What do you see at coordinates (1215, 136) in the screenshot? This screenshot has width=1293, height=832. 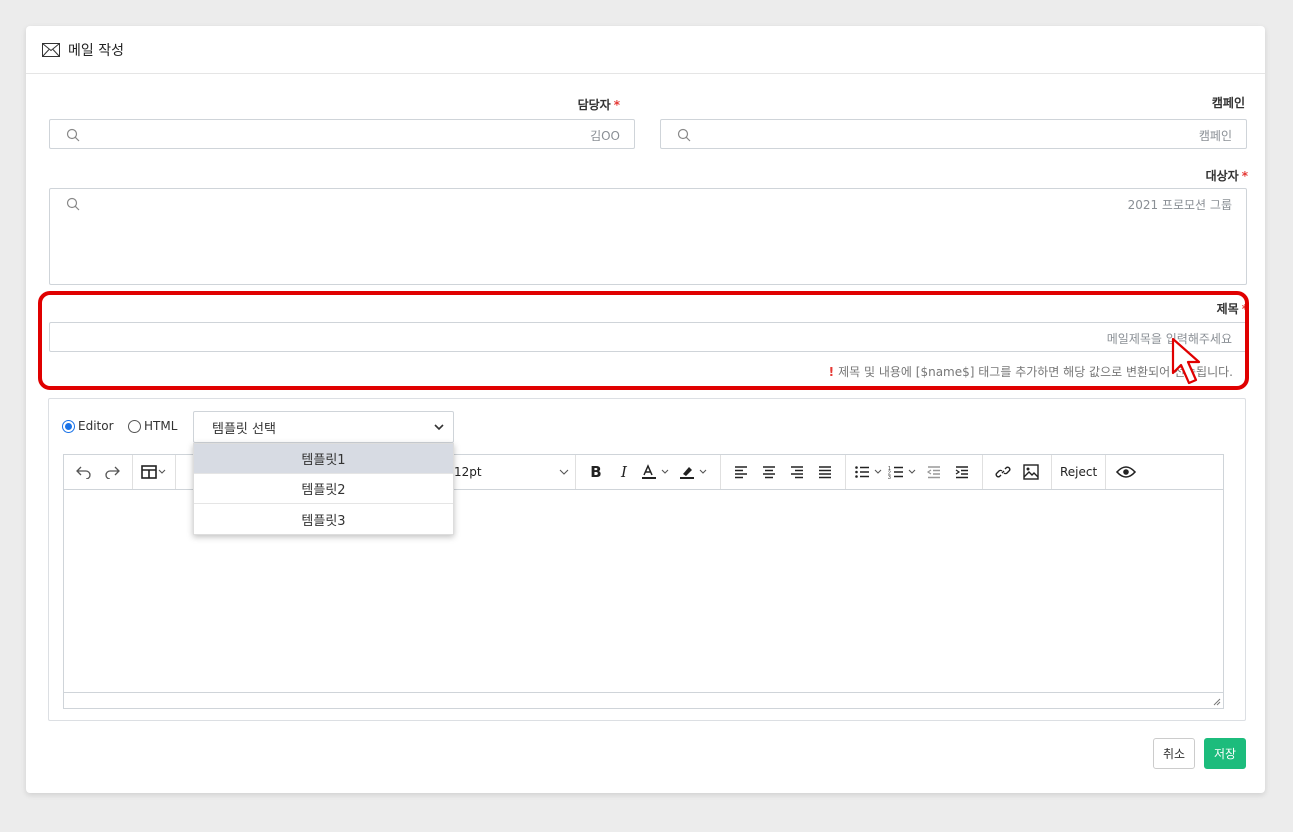 I see `campaign-value: 캠페인` at bounding box center [1215, 136].